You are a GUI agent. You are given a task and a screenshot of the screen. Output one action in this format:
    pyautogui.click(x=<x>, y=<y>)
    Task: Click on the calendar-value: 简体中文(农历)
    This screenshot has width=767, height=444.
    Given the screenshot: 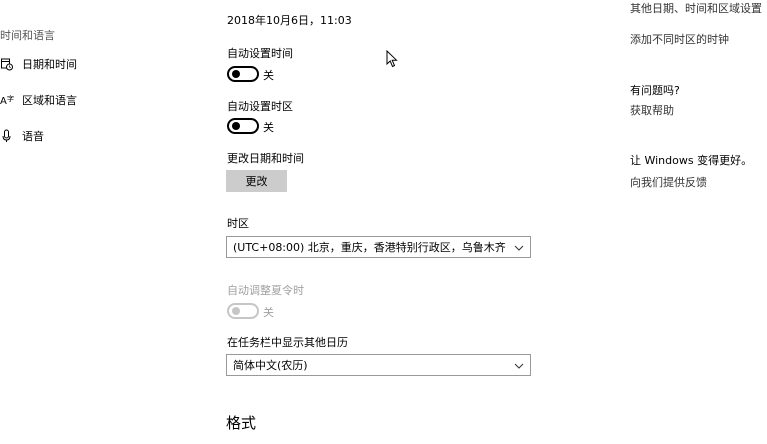 What is the action you would take?
    pyautogui.click(x=270, y=365)
    